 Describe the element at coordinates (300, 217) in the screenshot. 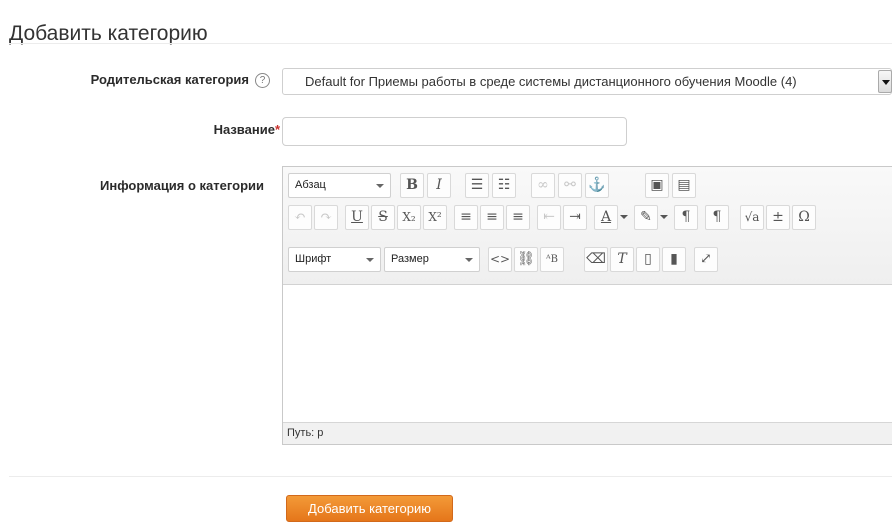

I see `undo-icon: ↶` at that location.